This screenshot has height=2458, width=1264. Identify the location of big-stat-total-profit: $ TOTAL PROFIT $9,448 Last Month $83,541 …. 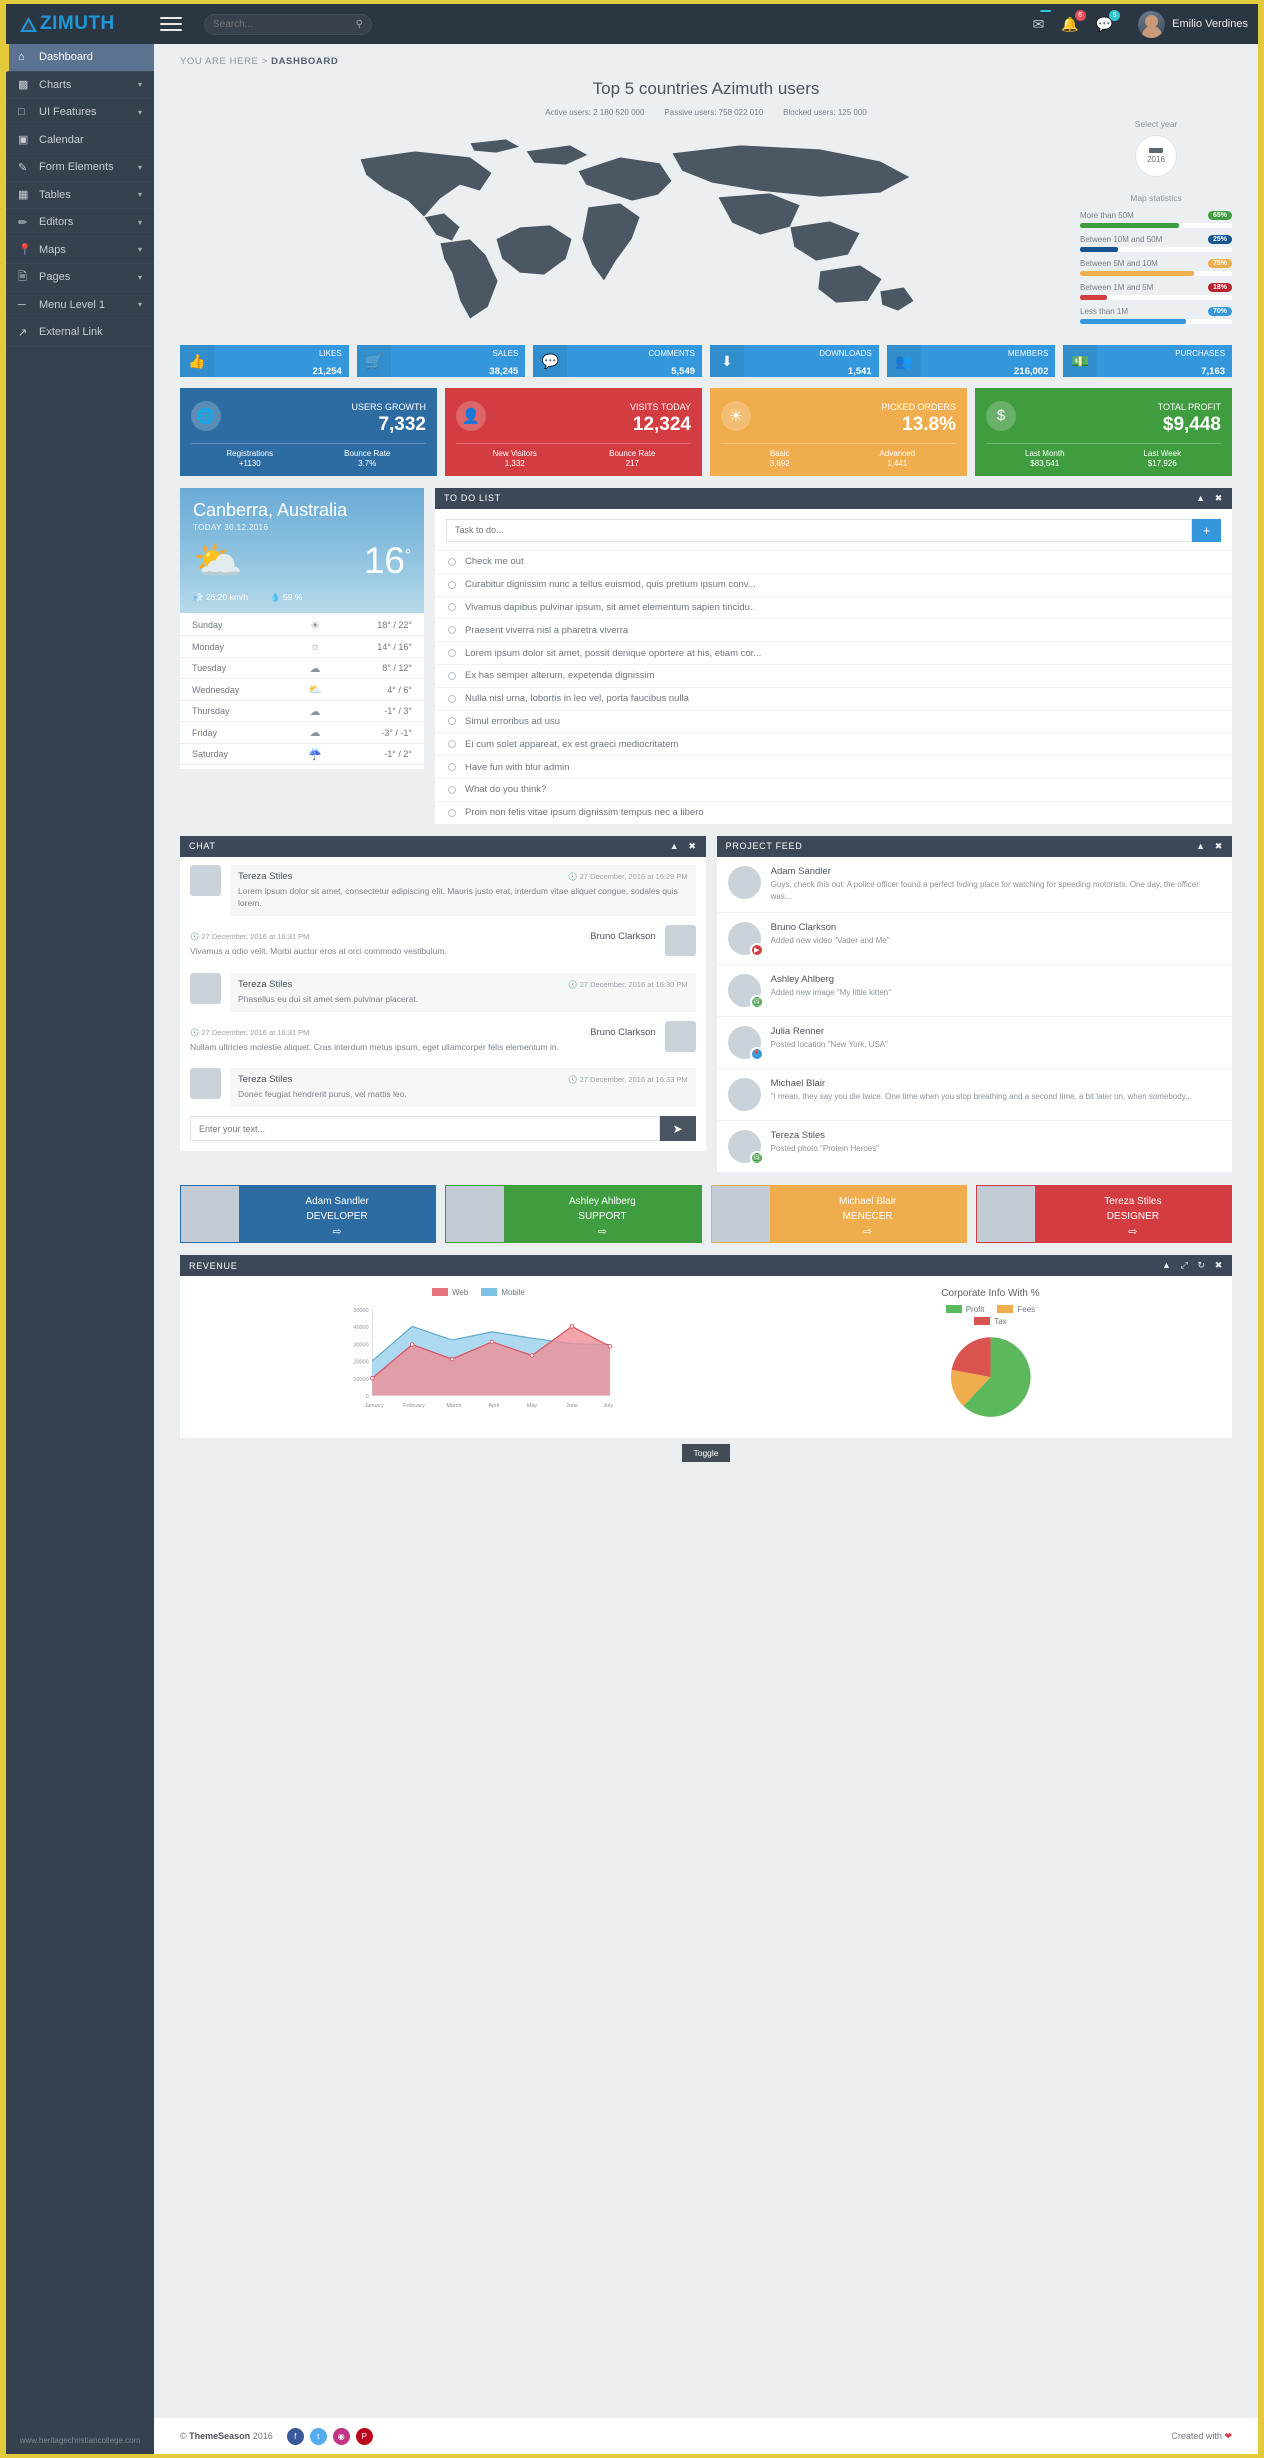
(1103, 432).